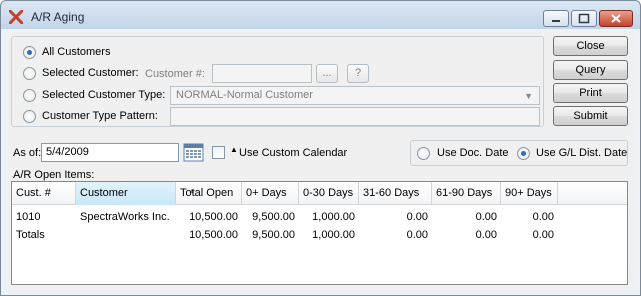  I want to click on column-header-customer: ▲ Customer, so click(136, 193).